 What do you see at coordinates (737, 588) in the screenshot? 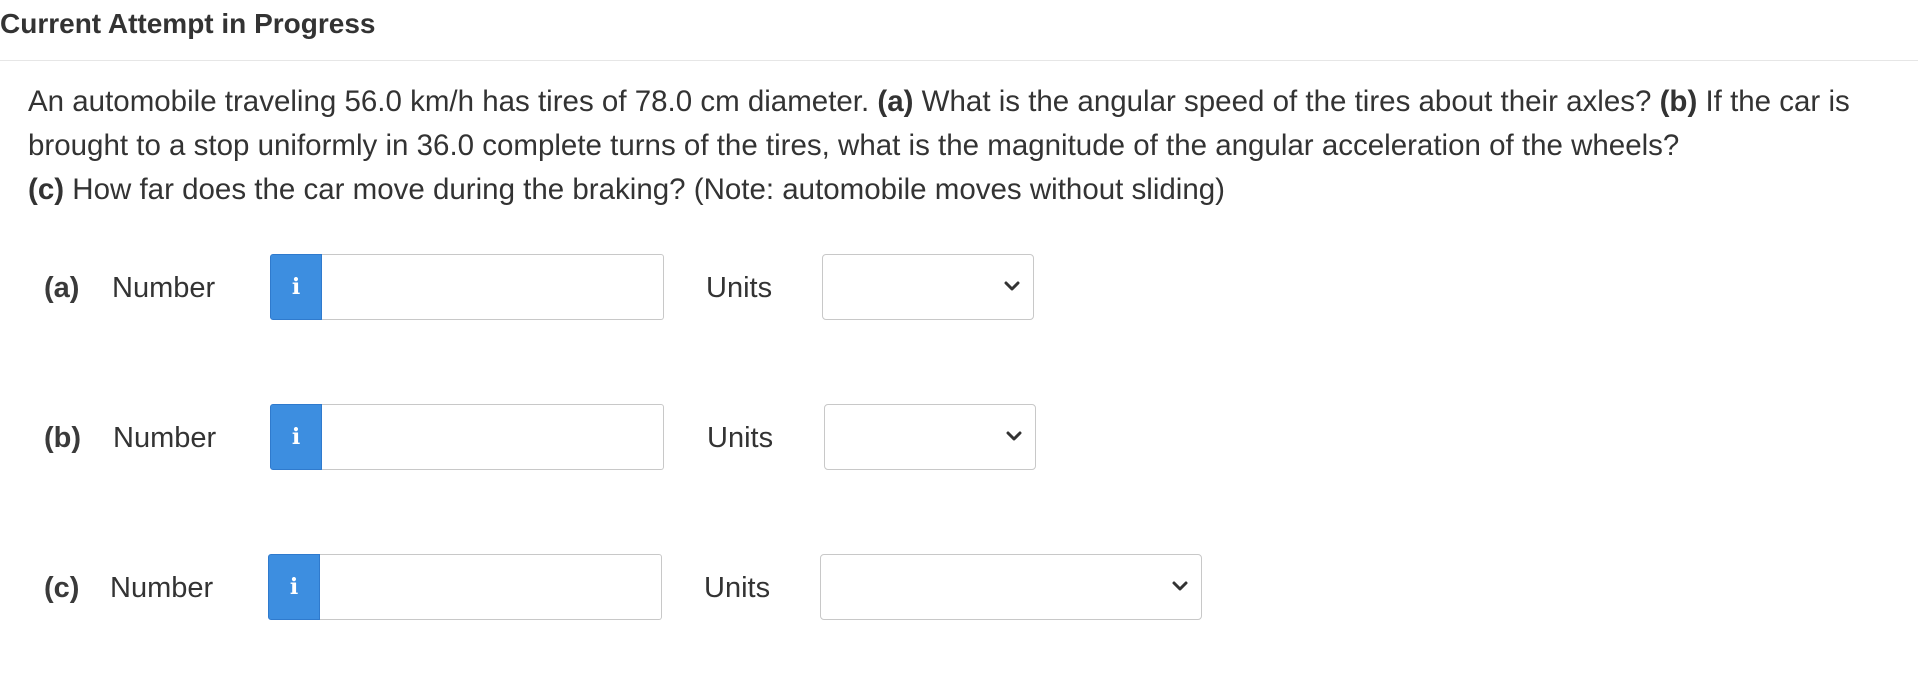
I see `units-label-c: Units` at bounding box center [737, 588].